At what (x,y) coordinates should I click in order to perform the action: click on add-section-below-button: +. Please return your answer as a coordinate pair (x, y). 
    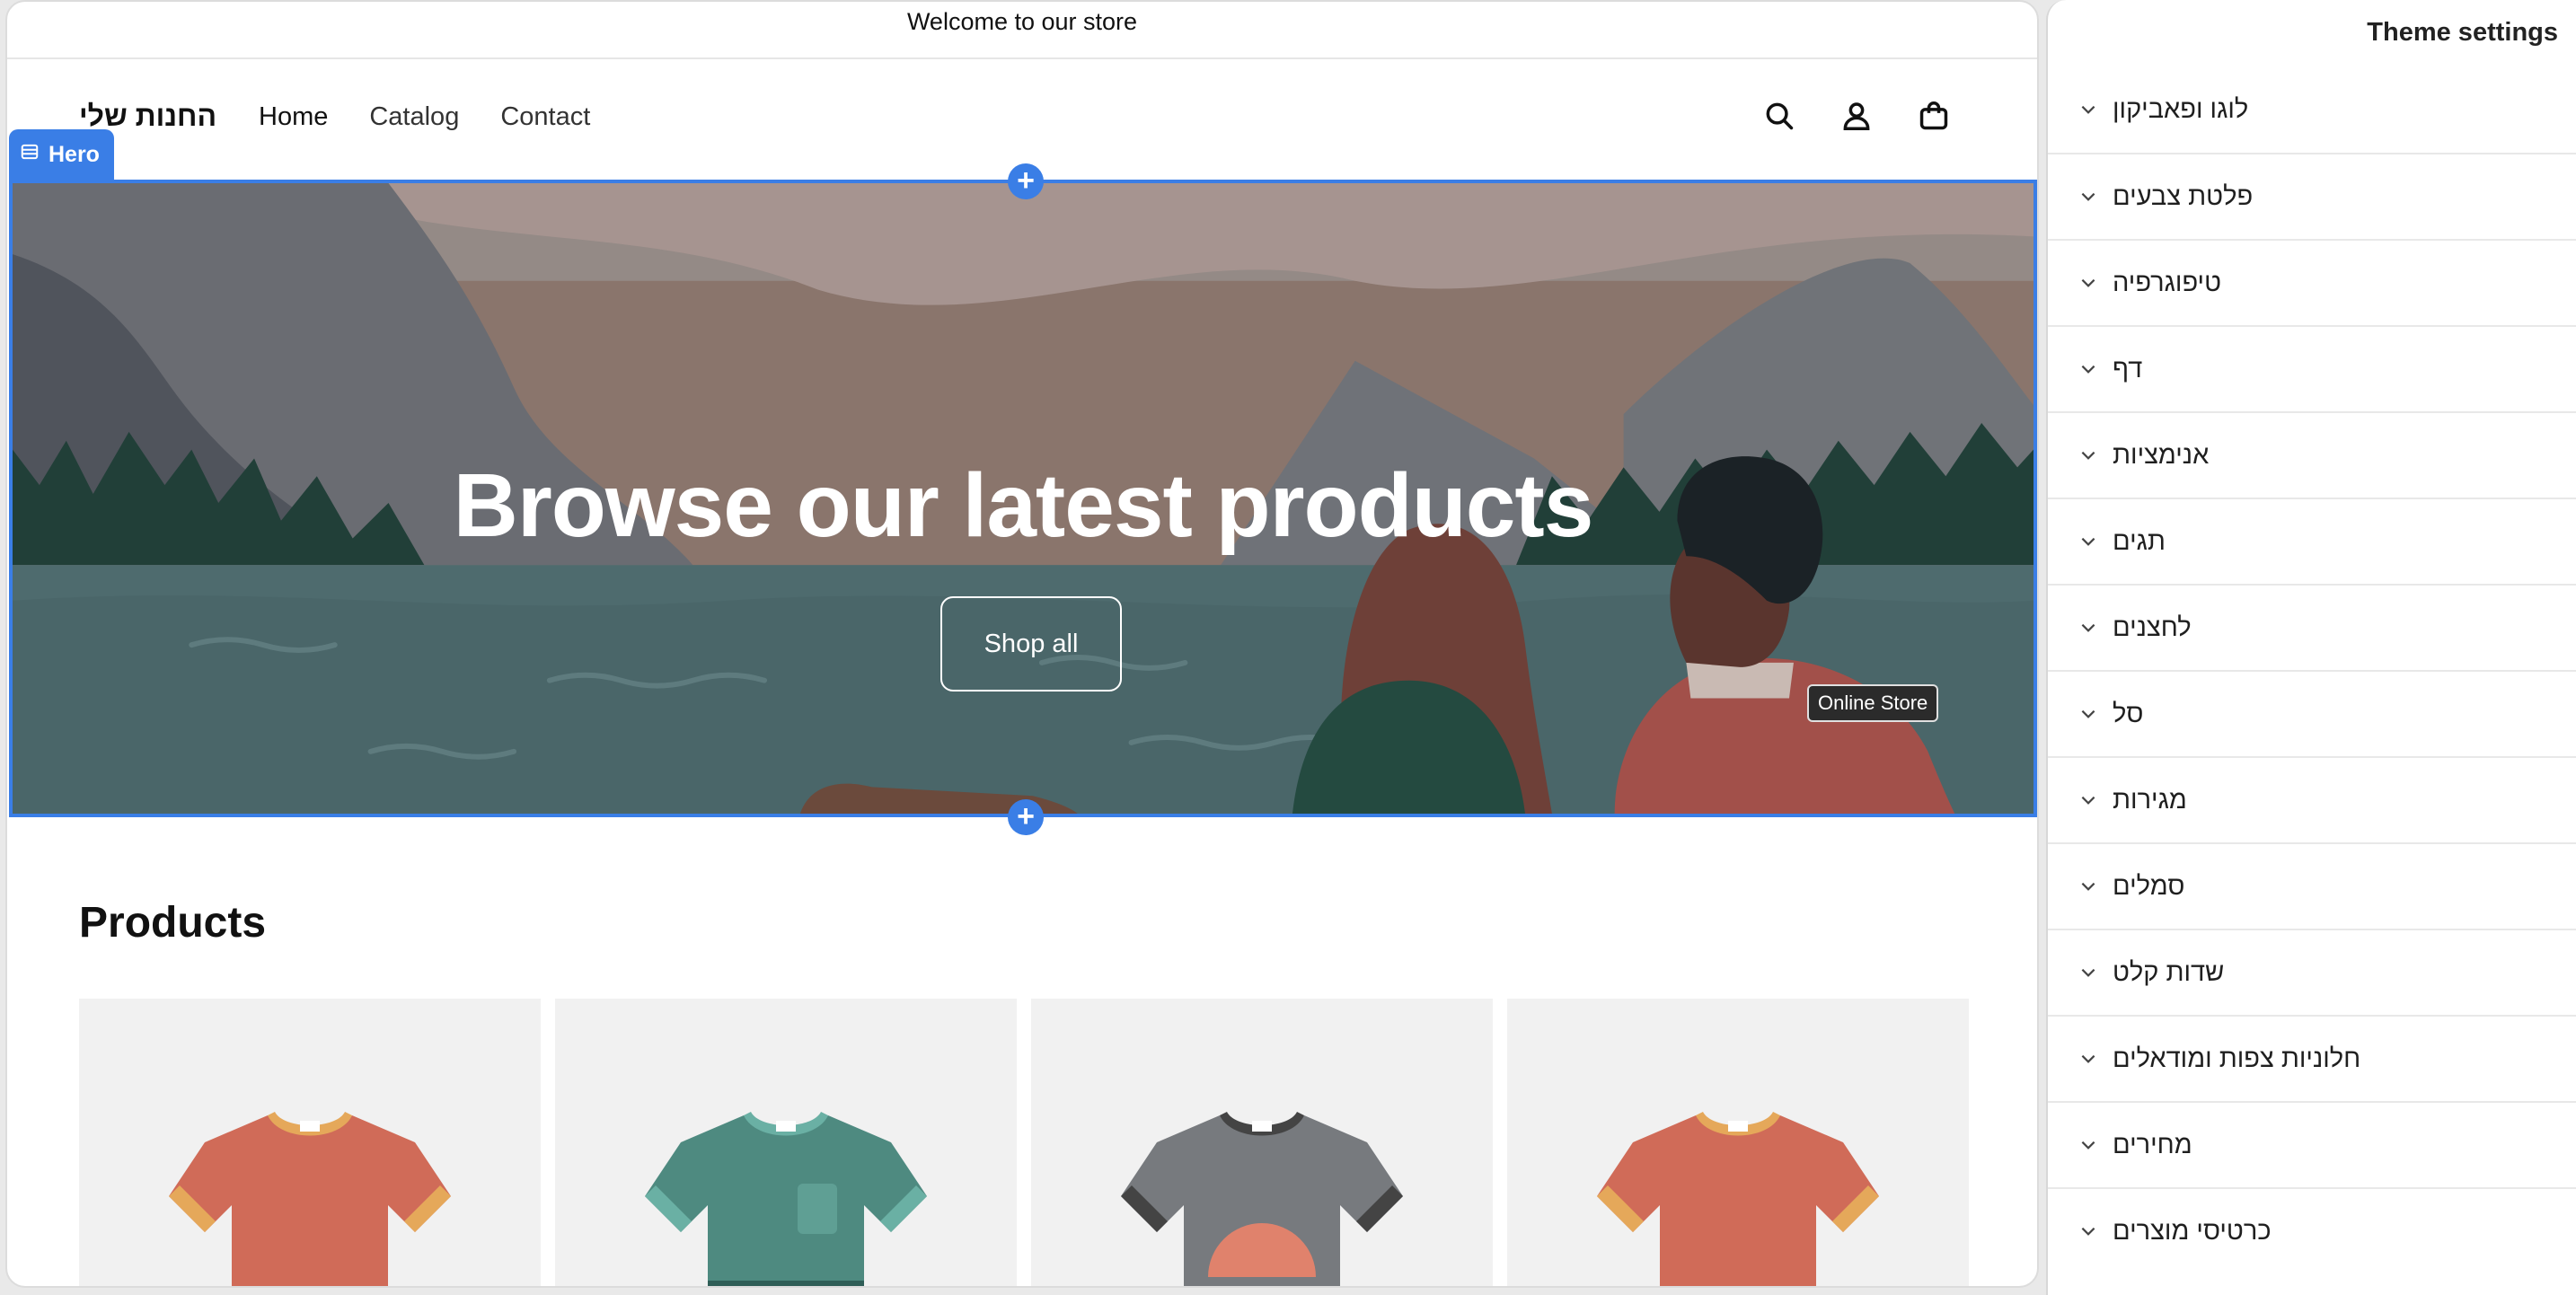
    Looking at the image, I should click on (1026, 817).